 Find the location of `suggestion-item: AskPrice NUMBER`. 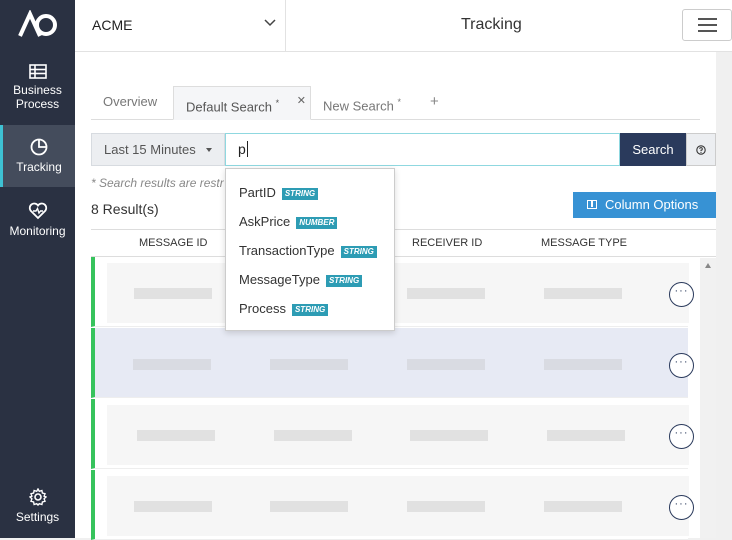

suggestion-item: AskPrice NUMBER is located at coordinates (288, 221).